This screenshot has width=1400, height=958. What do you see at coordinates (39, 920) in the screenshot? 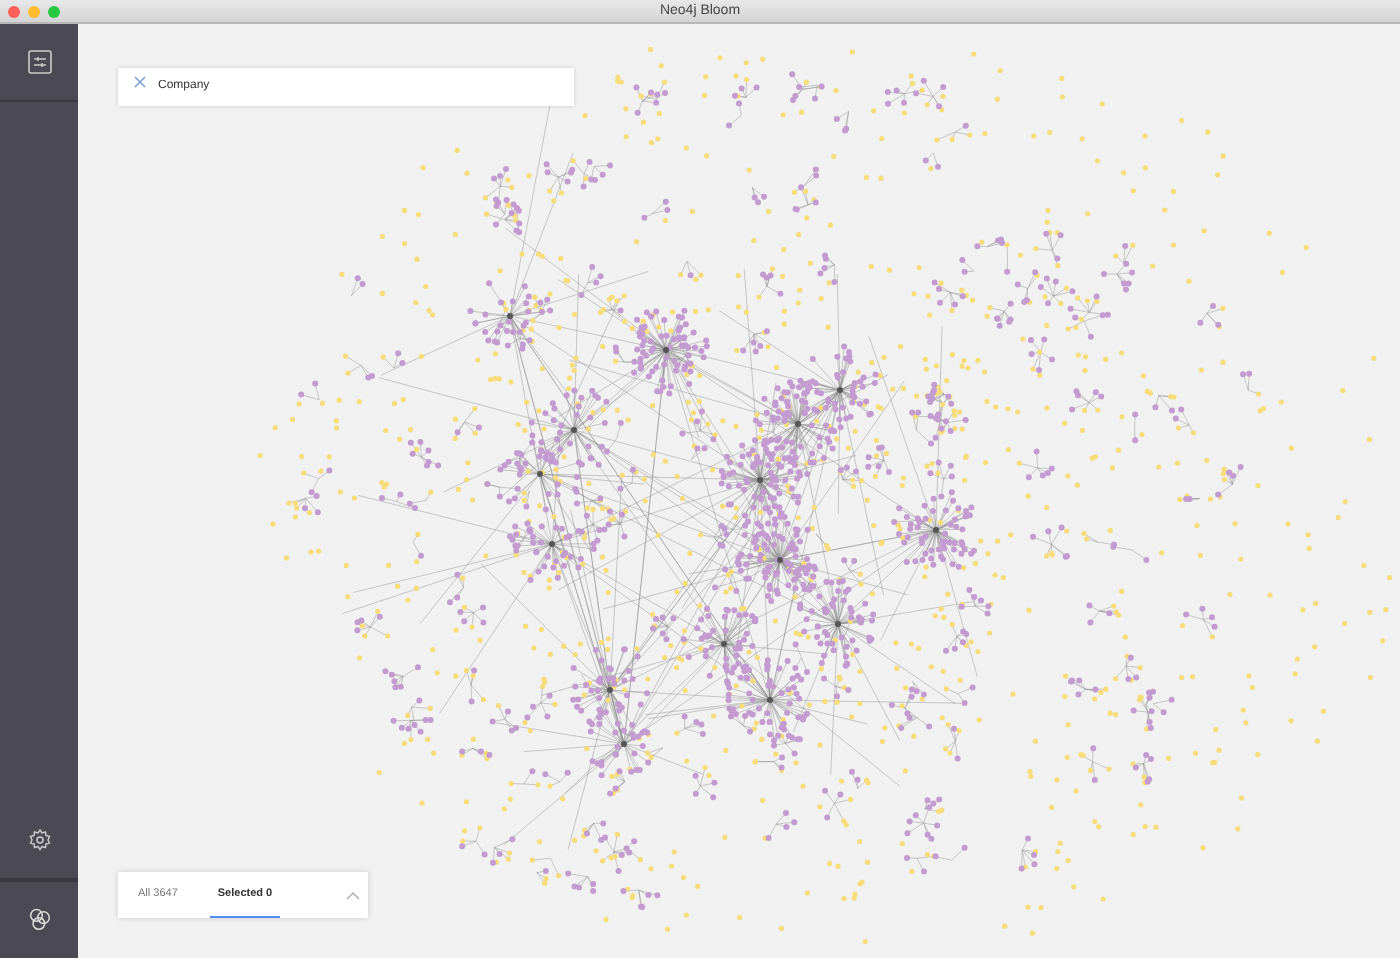
I see `bloom-logo-icon` at bounding box center [39, 920].